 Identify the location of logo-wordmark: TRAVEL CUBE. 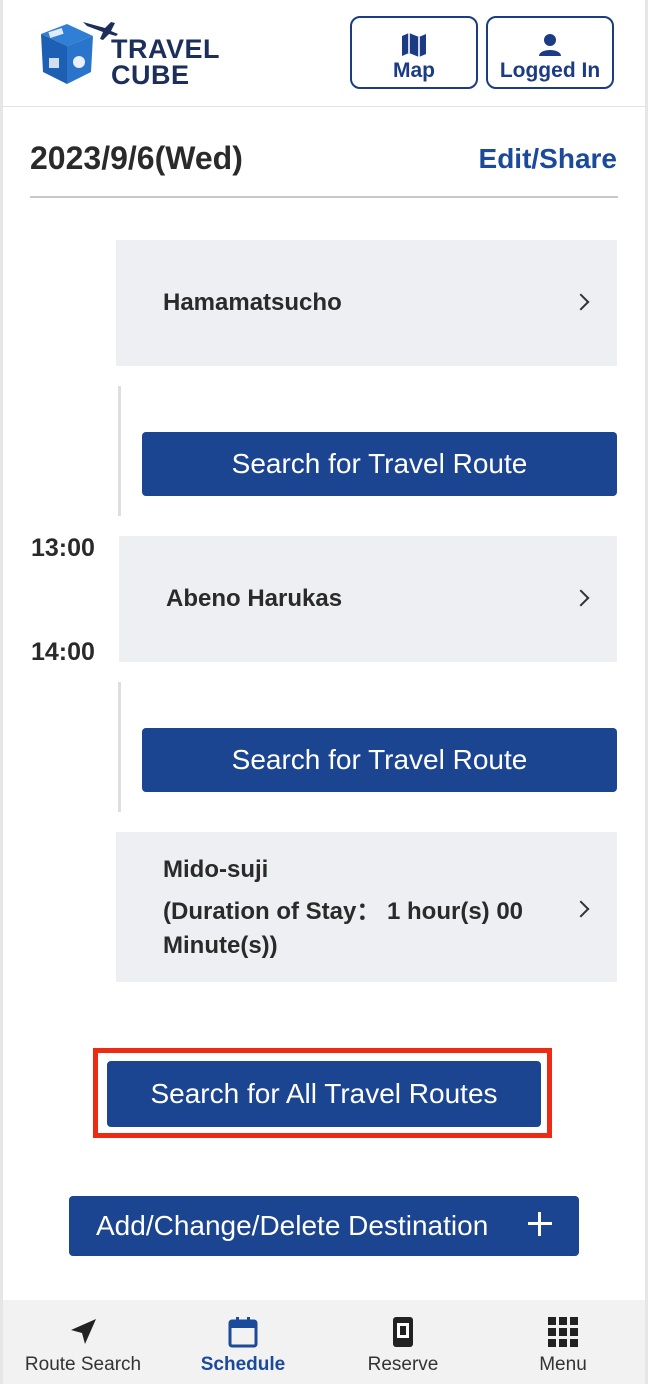
(165, 62).